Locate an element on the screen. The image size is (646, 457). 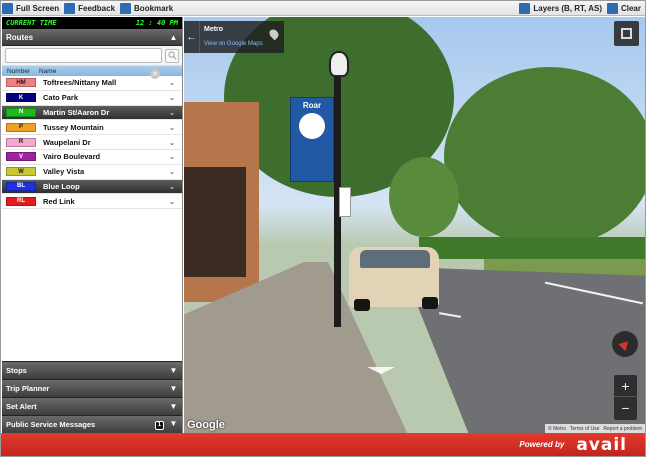
clock-time: 12 : 40 PM is located at coordinates (156, 23).